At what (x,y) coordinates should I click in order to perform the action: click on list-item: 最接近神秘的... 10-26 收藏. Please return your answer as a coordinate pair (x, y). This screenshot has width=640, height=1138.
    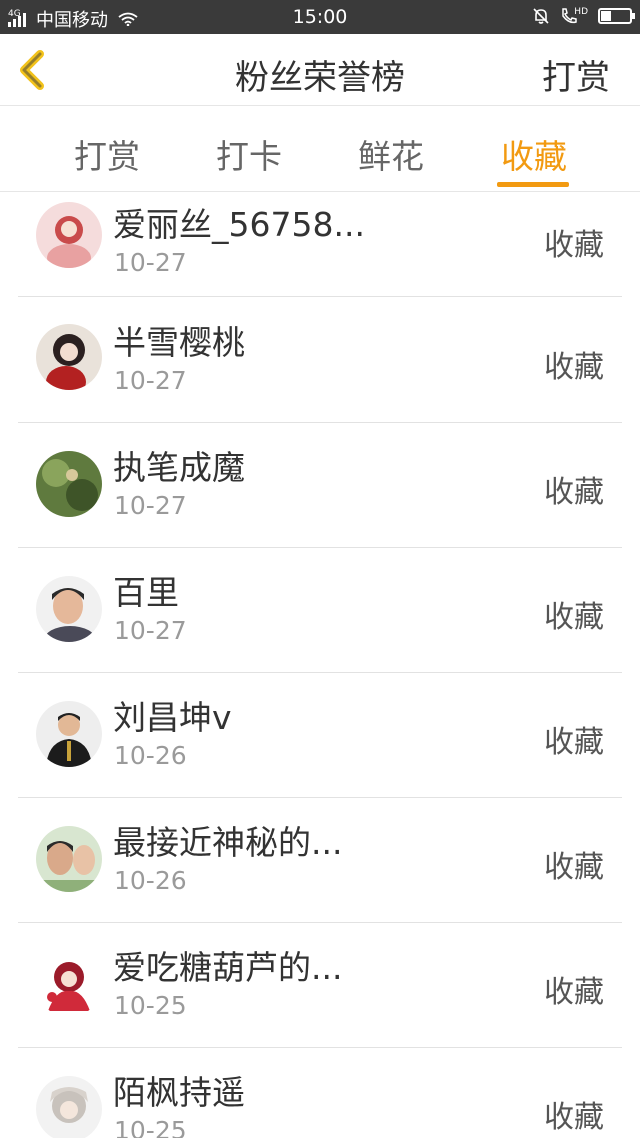
    Looking at the image, I should click on (320, 860).